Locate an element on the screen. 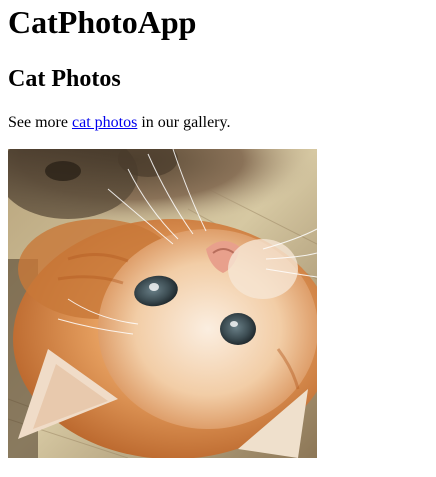 This screenshot has height=477, width=436. gallery-intro: See more cat photos in our gallery. is located at coordinates (218, 123).